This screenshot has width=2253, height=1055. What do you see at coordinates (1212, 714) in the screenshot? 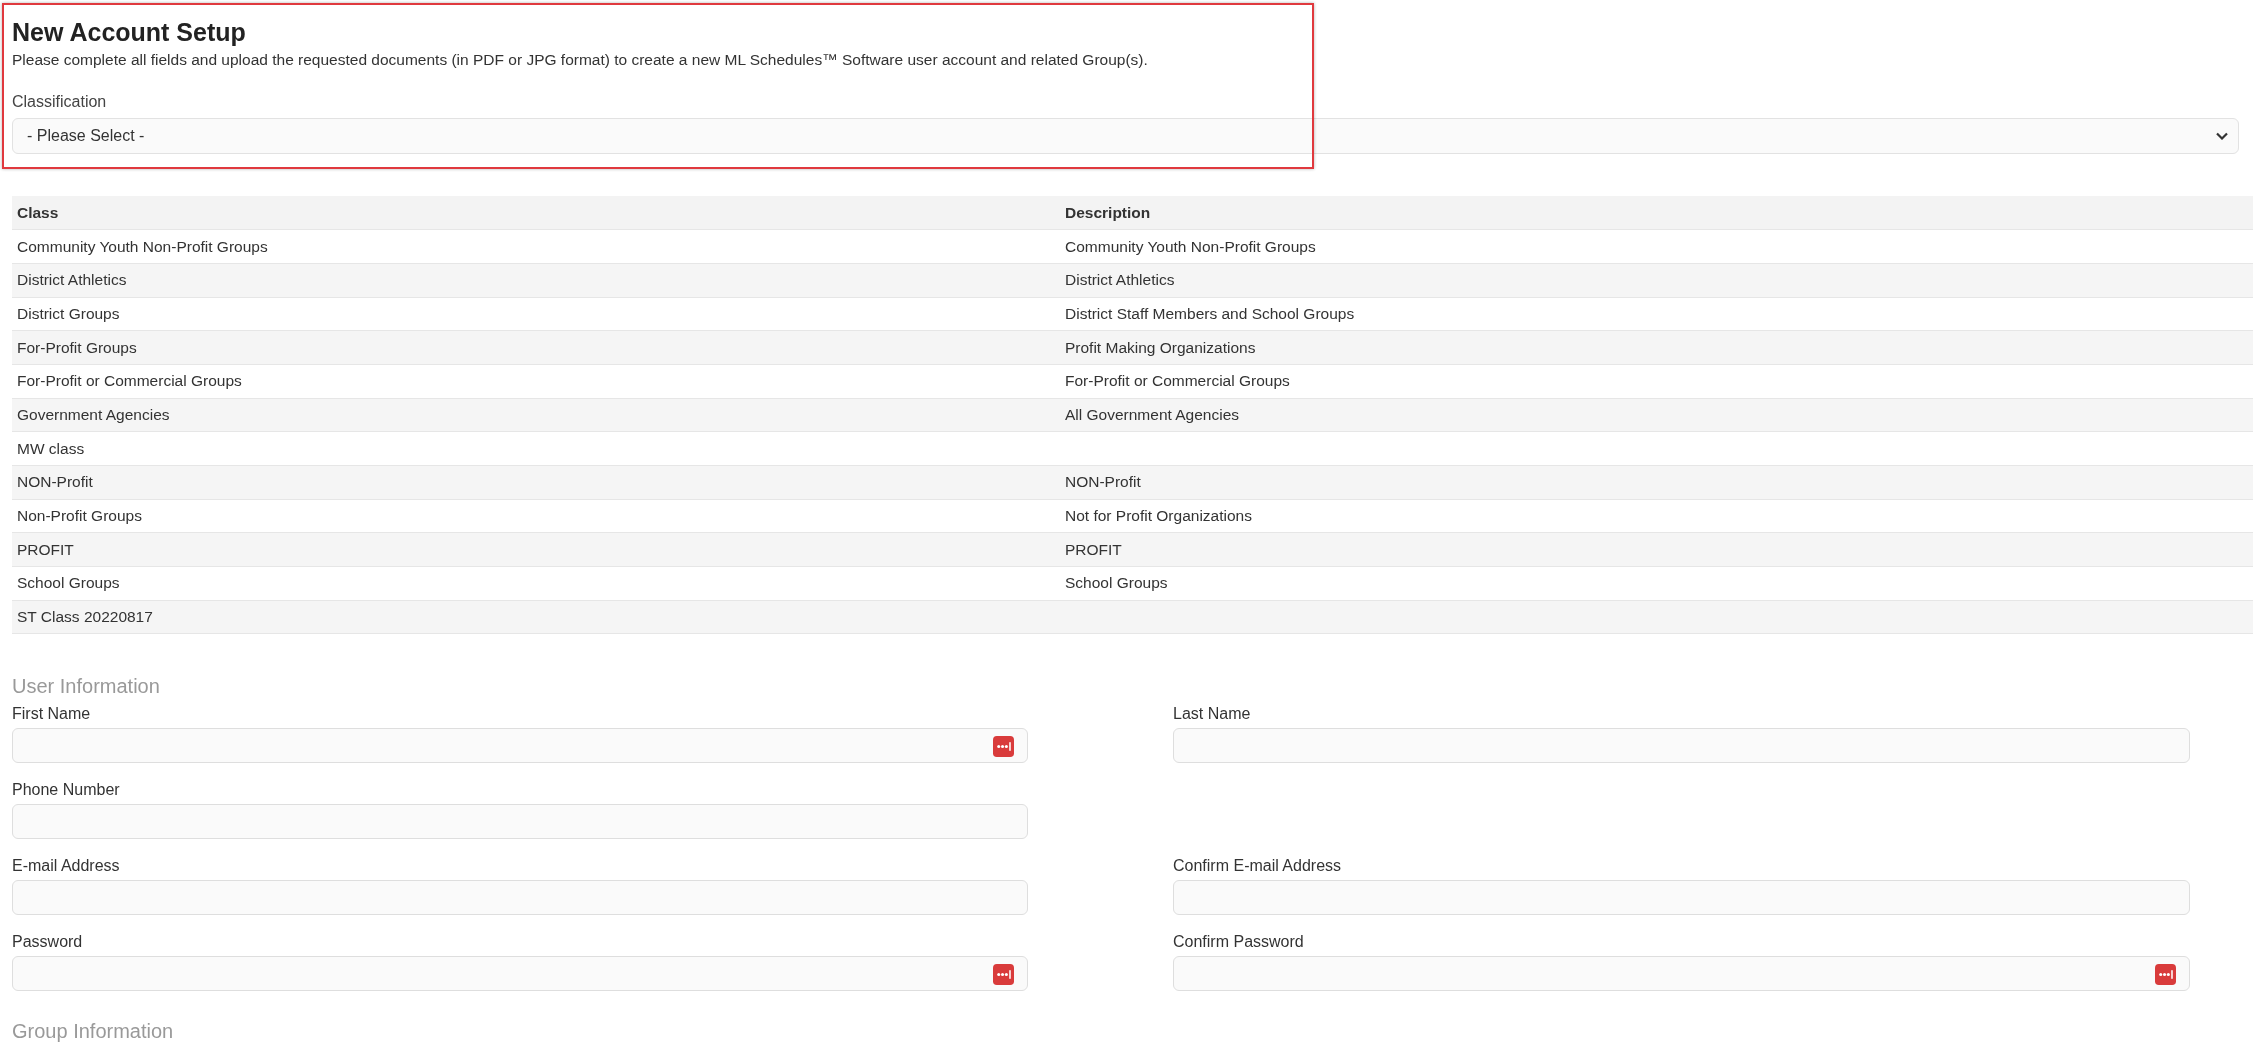
I see `field-label: Last Name` at bounding box center [1212, 714].